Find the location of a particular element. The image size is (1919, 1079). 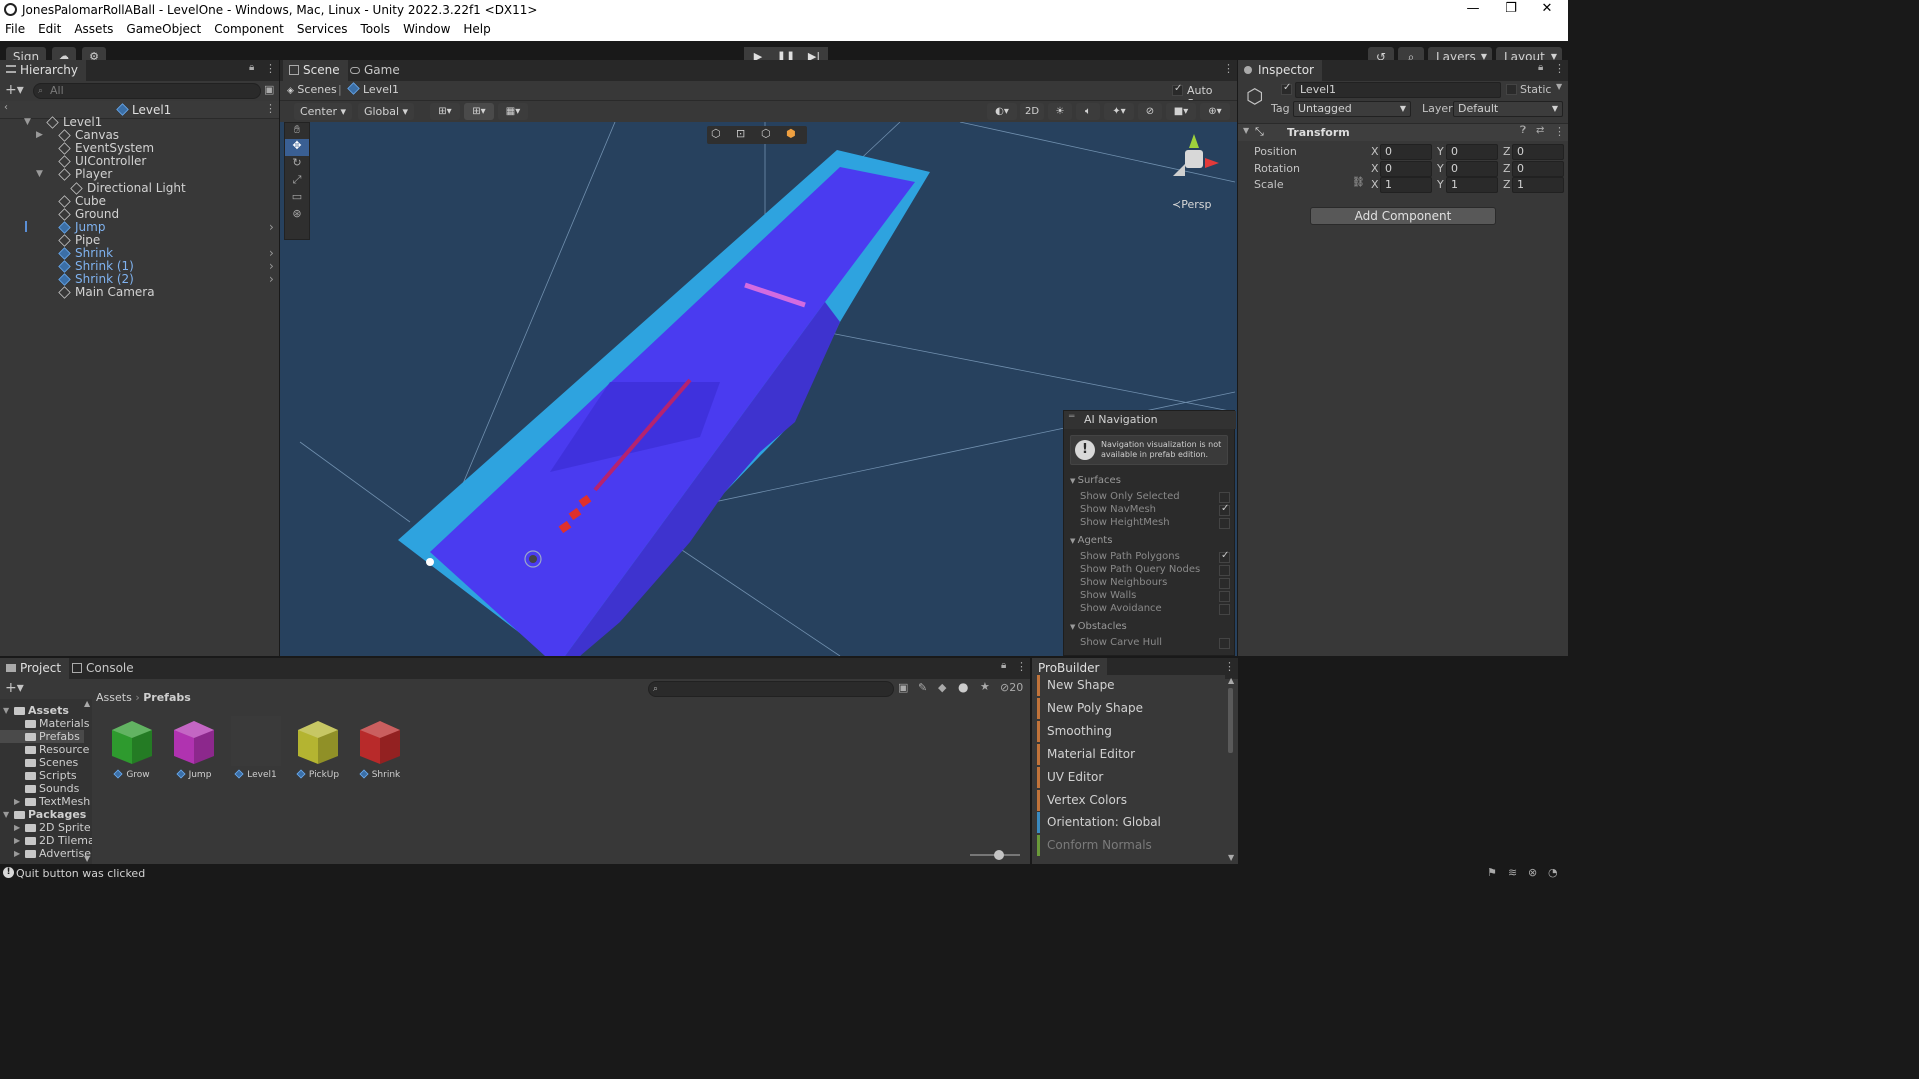

scale-x-axis-label: X is located at coordinates (1375, 184).